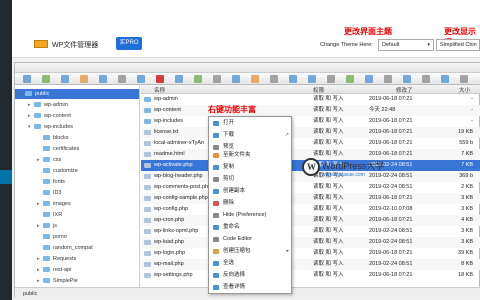 The image size is (480, 300). Describe the element at coordinates (251, 167) in the screenshot. I see `context-menu-item: 复制` at that location.